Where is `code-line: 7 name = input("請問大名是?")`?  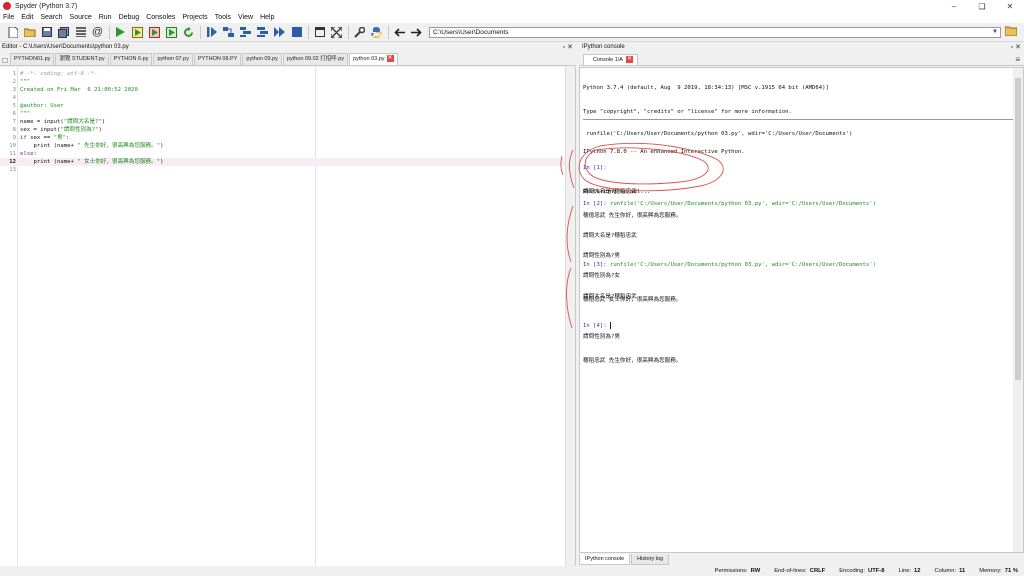 code-line: 7 name = input("請問大名是?") is located at coordinates (283, 122).